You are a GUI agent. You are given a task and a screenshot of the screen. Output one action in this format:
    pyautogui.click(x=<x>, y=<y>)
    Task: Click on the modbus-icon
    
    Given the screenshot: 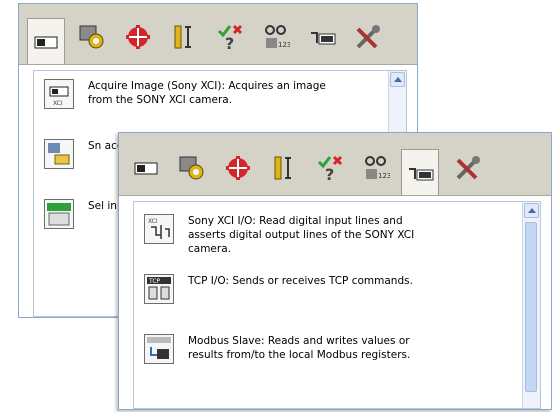 What is the action you would take?
    pyautogui.click(x=159, y=349)
    